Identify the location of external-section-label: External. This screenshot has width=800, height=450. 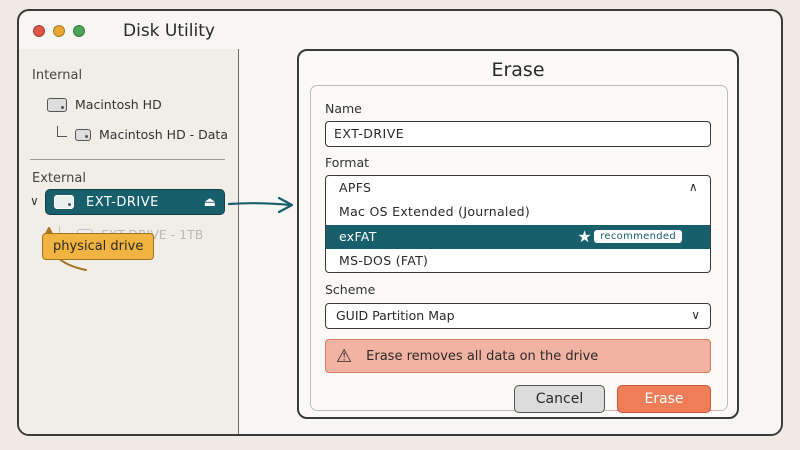
(59, 178).